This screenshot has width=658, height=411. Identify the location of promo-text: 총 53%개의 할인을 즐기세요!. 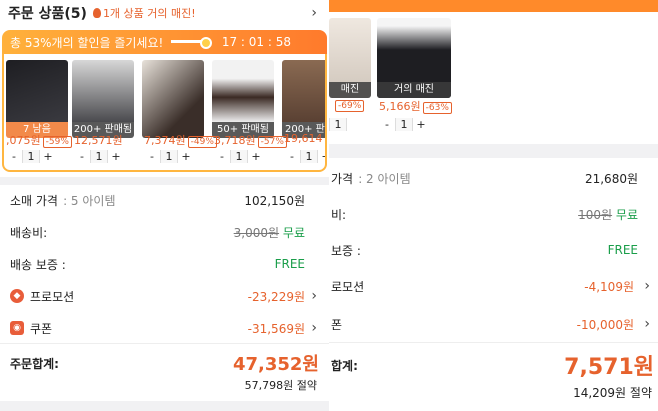
(87, 42).